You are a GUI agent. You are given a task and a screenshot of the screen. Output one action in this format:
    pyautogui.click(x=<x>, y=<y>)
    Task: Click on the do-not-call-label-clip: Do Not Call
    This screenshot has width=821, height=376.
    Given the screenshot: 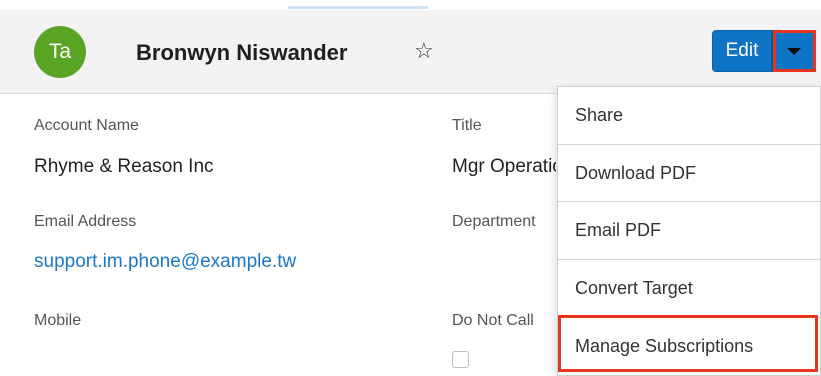 What is the action you would take?
    pyautogui.click(x=504, y=322)
    